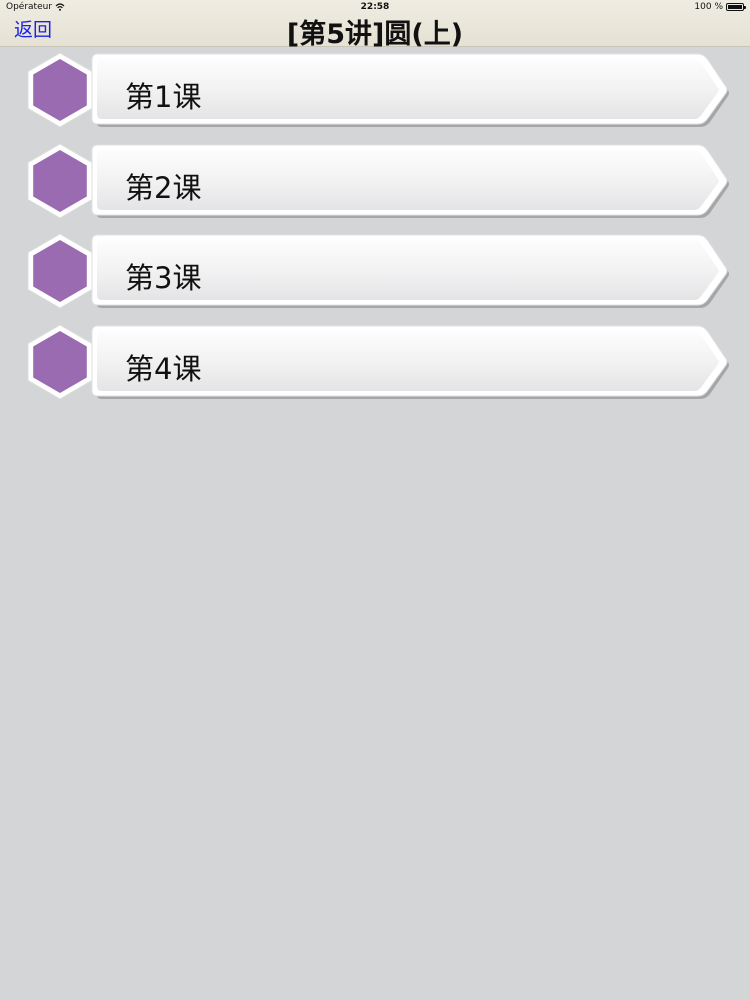 Image resolution: width=750 pixels, height=1000 pixels. What do you see at coordinates (163, 368) in the screenshot?
I see `lesson-label: 第4课` at bounding box center [163, 368].